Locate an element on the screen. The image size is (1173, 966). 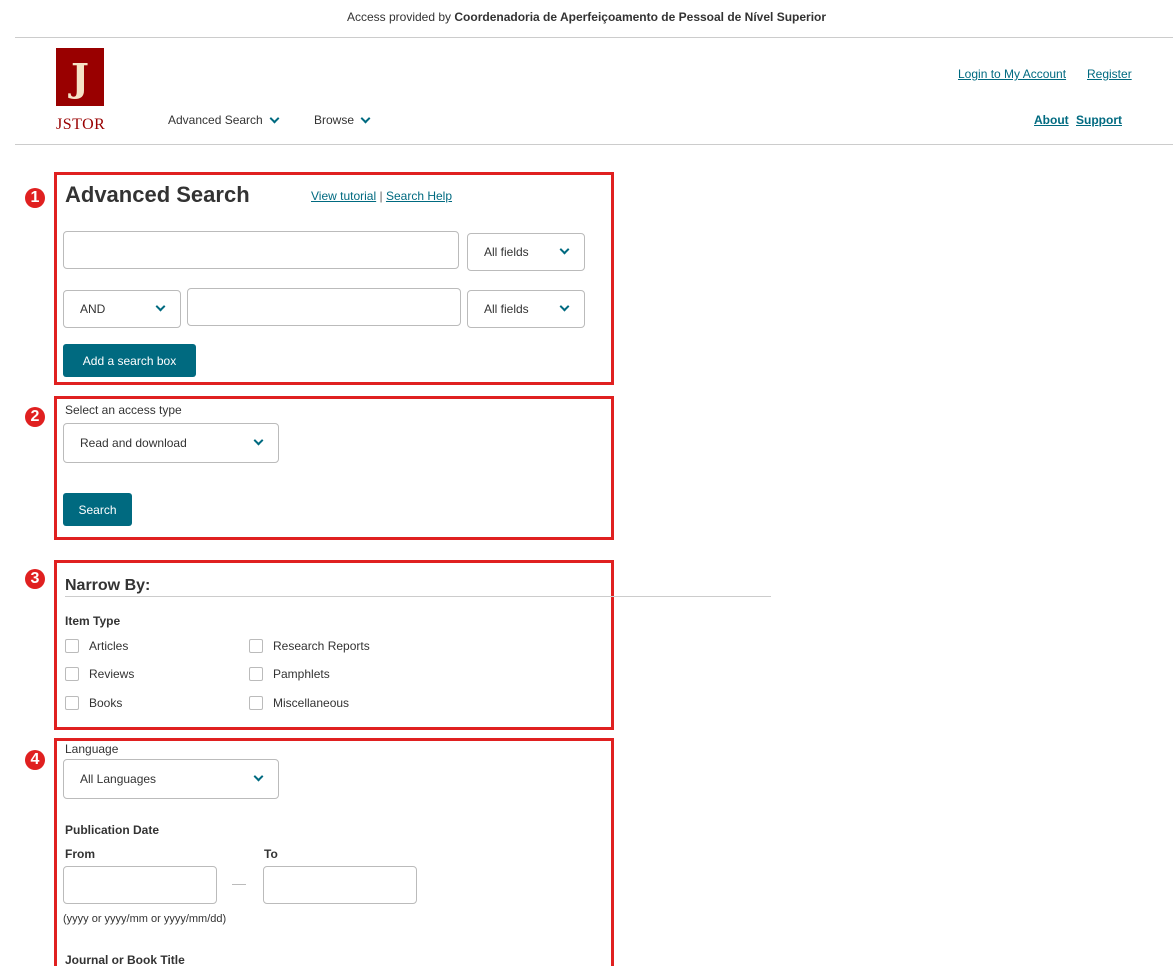
jstor-logo-icon: J is located at coordinates (80, 77).